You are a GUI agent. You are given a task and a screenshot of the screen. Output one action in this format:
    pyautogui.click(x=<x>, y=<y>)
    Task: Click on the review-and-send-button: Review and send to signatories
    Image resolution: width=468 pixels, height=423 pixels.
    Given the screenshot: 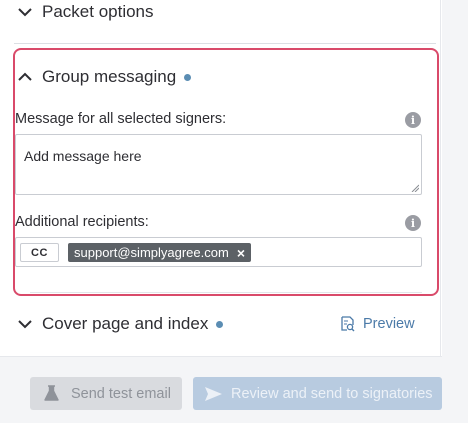 What is the action you would take?
    pyautogui.click(x=317, y=393)
    